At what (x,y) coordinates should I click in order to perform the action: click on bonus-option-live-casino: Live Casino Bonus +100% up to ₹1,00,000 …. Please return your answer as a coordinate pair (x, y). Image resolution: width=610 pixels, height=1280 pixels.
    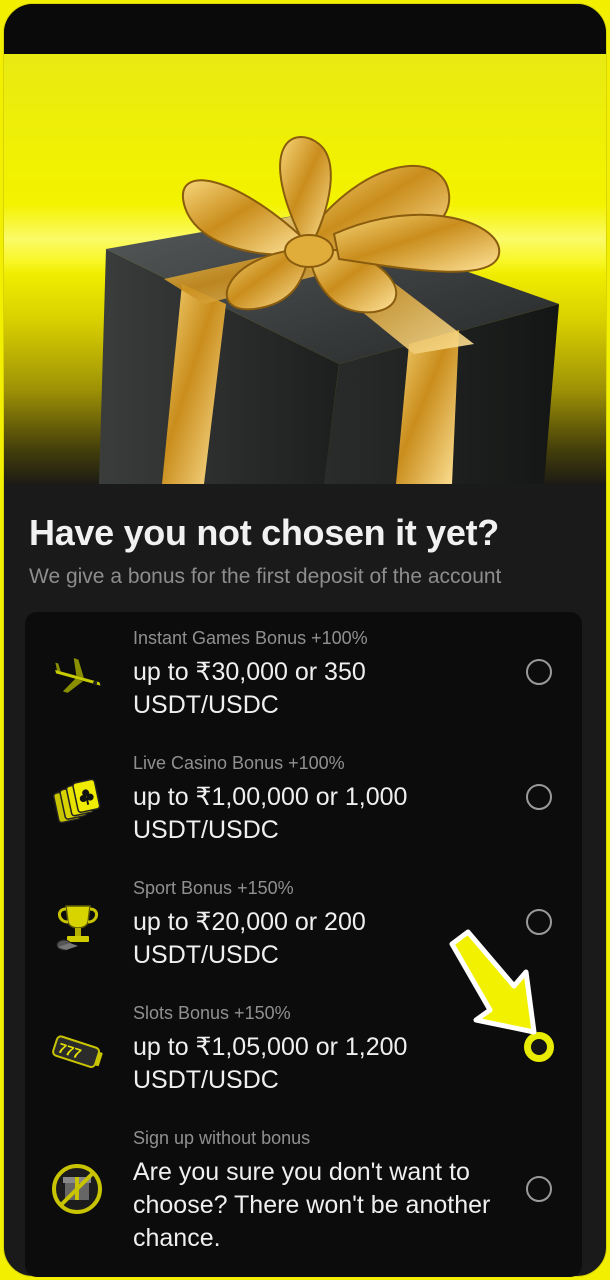
    Looking at the image, I should click on (303, 799).